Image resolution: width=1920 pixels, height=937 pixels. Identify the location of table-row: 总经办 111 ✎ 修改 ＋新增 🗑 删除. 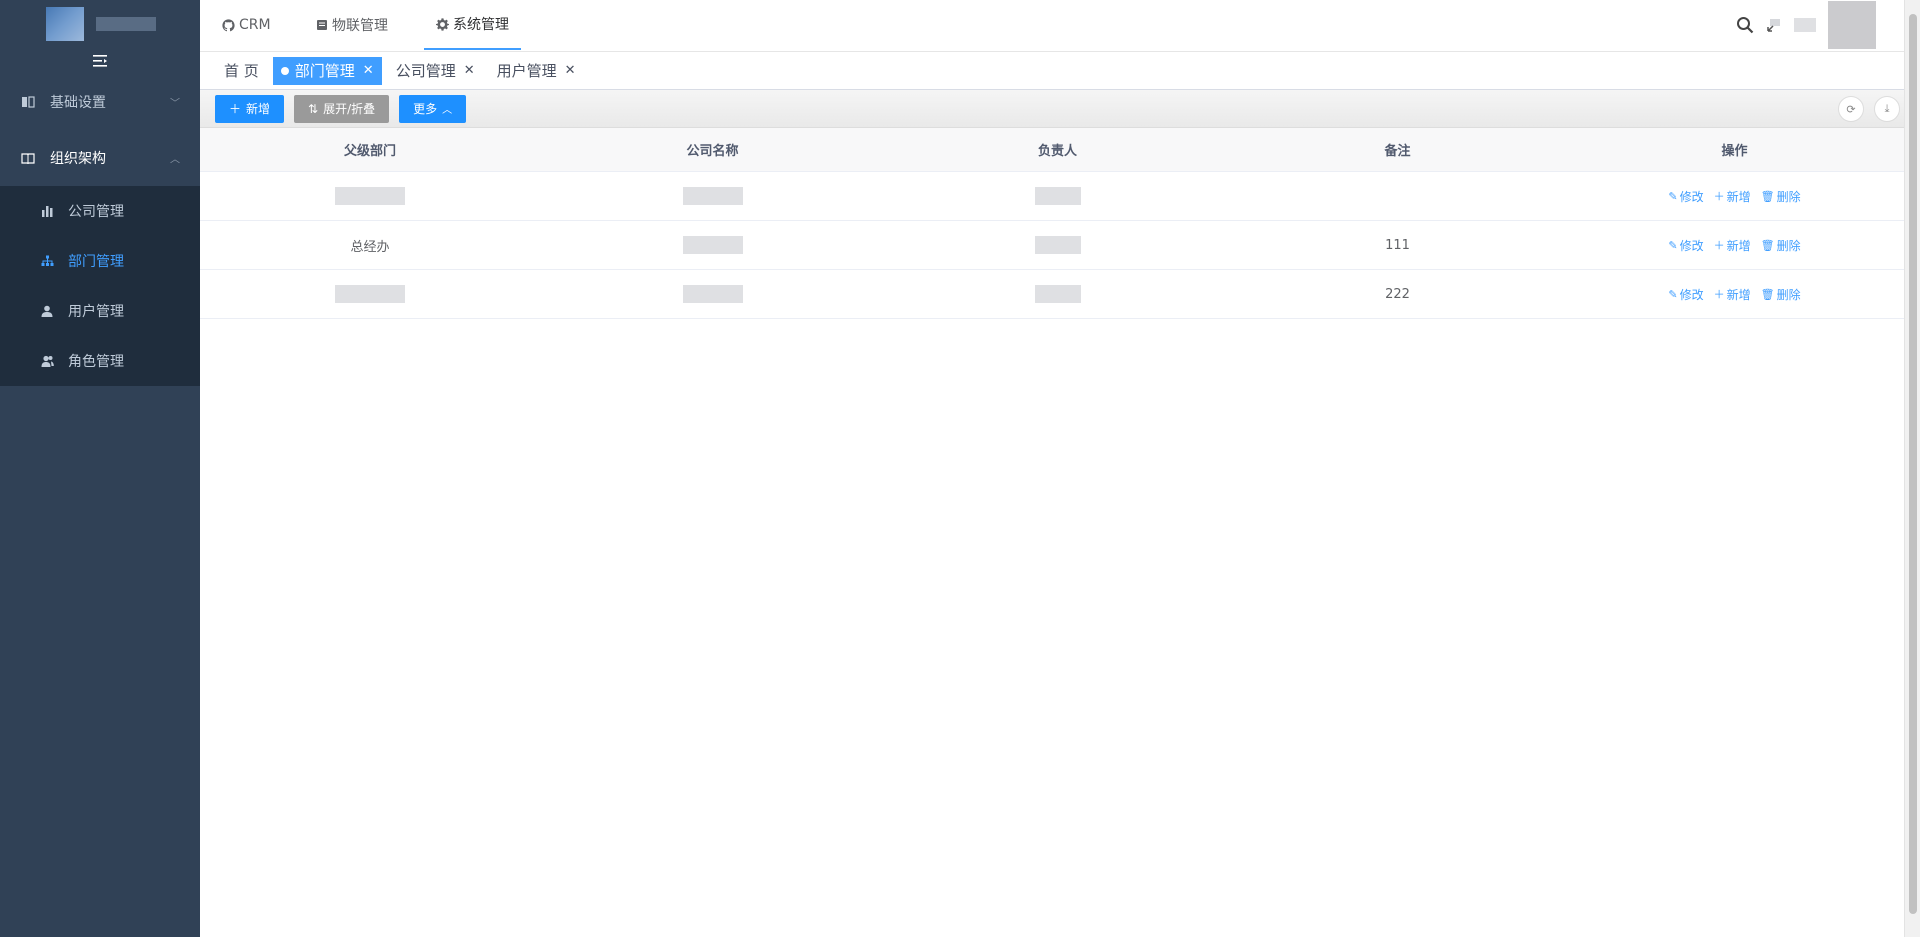
(1052, 245).